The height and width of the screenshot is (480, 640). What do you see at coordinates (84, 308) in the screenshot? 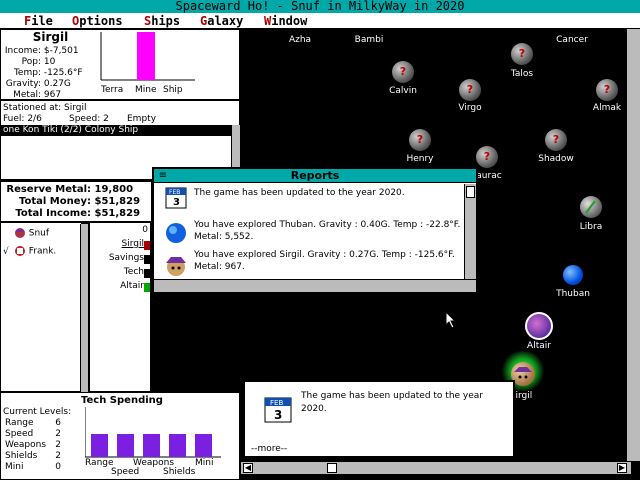
I see `players-scrollbar` at bounding box center [84, 308].